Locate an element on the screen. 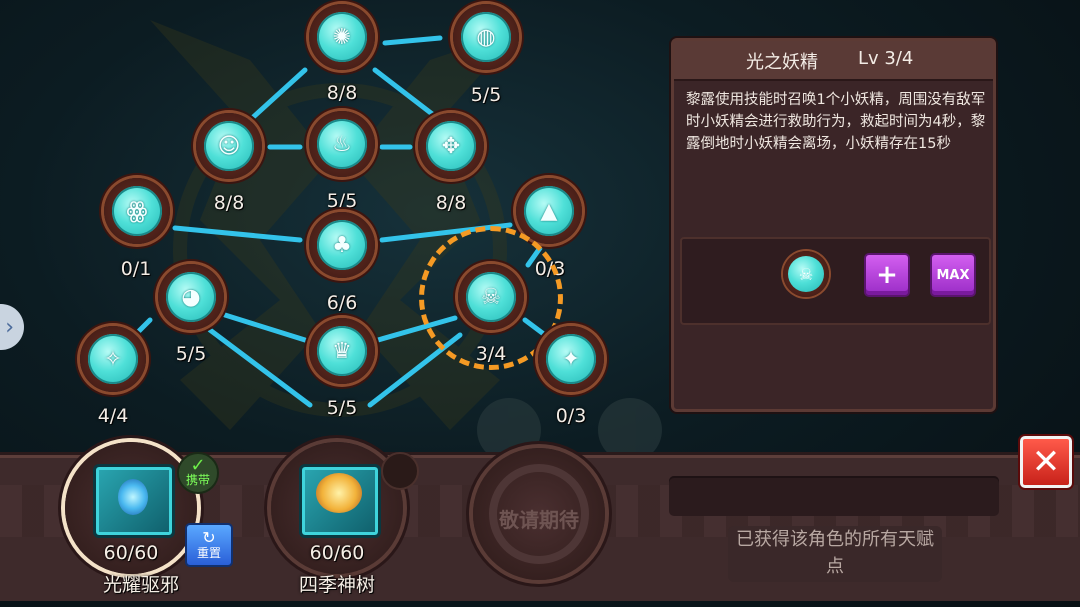  talent-node-rune-cross: ✧ is located at coordinates (113, 359).